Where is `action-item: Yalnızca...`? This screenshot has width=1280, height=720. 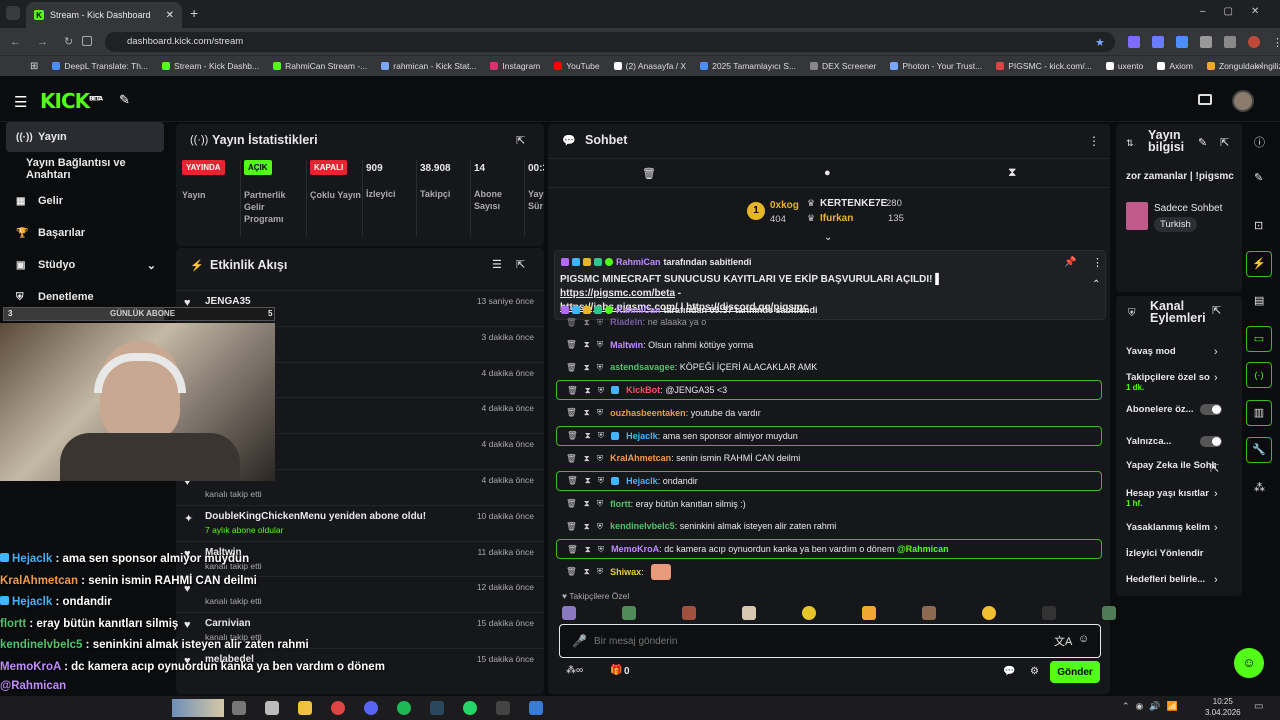
action-item: Yalnızca... is located at coordinates (1181, 447).